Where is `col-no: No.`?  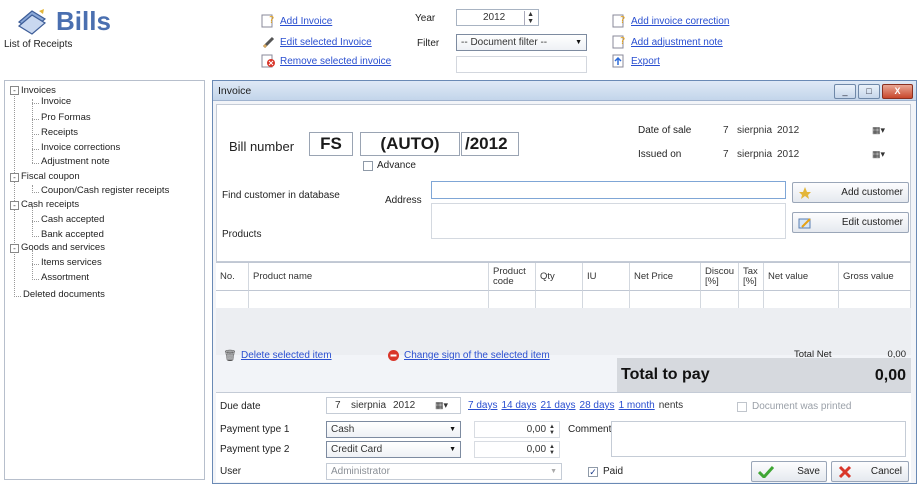
col-no: No. is located at coordinates (232, 277).